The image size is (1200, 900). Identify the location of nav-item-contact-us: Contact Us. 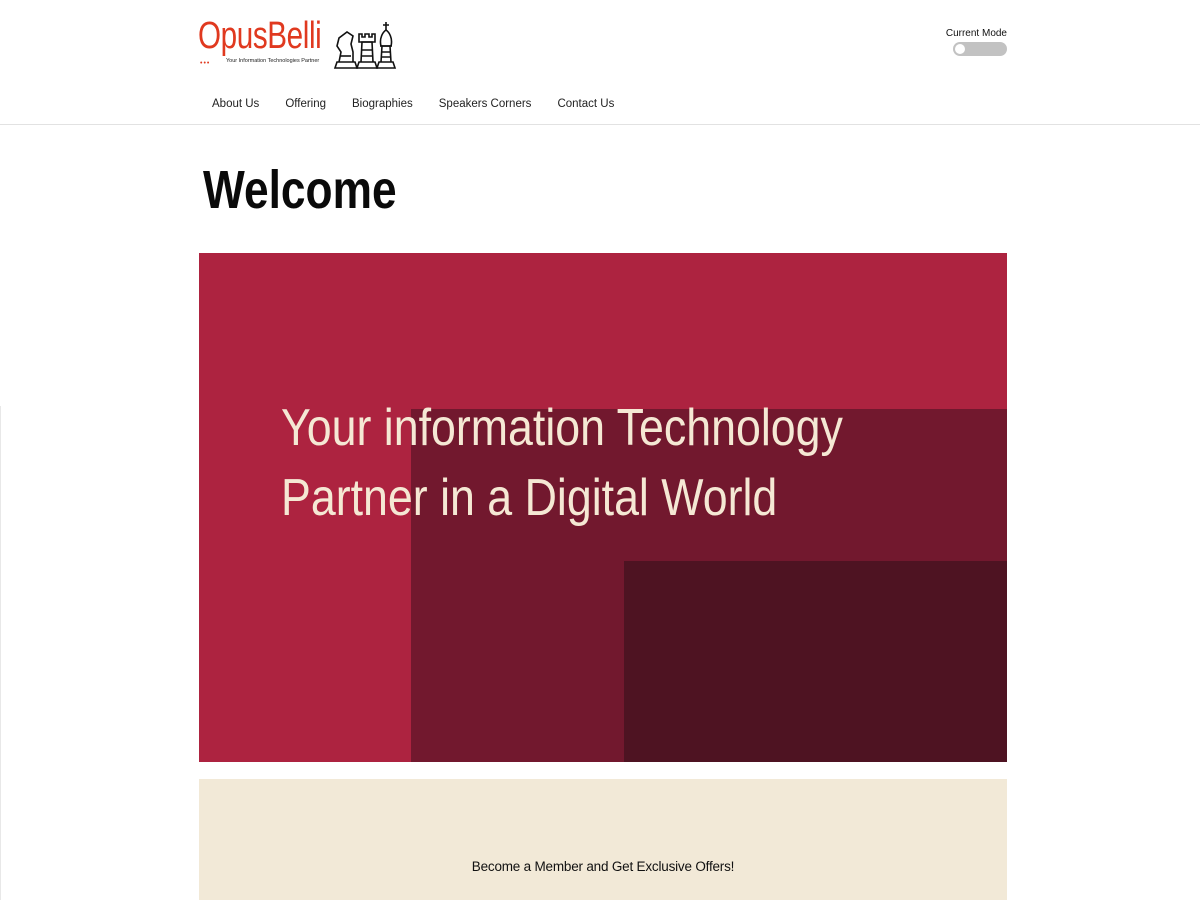
(585, 104).